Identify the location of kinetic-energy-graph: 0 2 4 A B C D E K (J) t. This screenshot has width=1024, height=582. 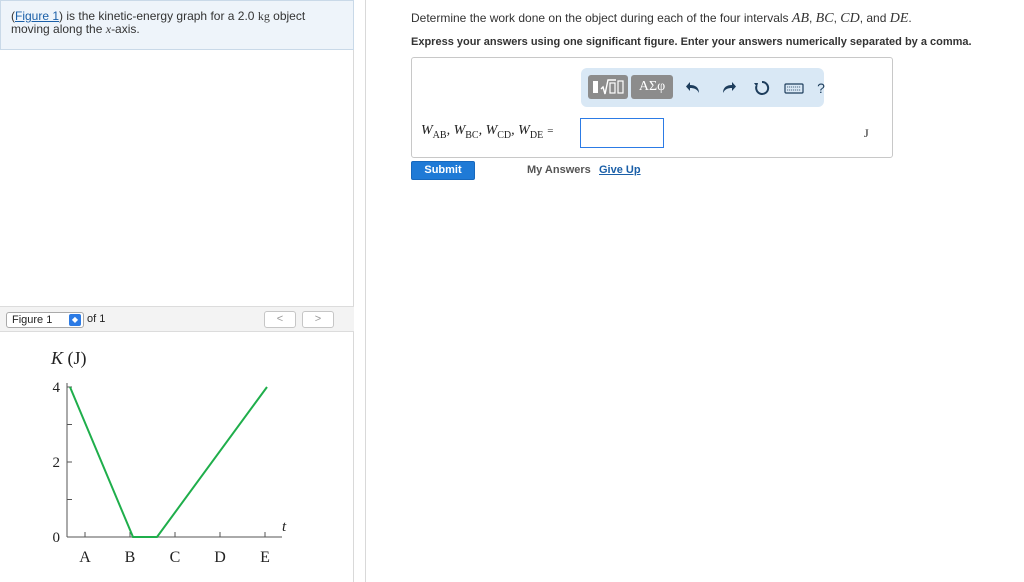
(168, 457).